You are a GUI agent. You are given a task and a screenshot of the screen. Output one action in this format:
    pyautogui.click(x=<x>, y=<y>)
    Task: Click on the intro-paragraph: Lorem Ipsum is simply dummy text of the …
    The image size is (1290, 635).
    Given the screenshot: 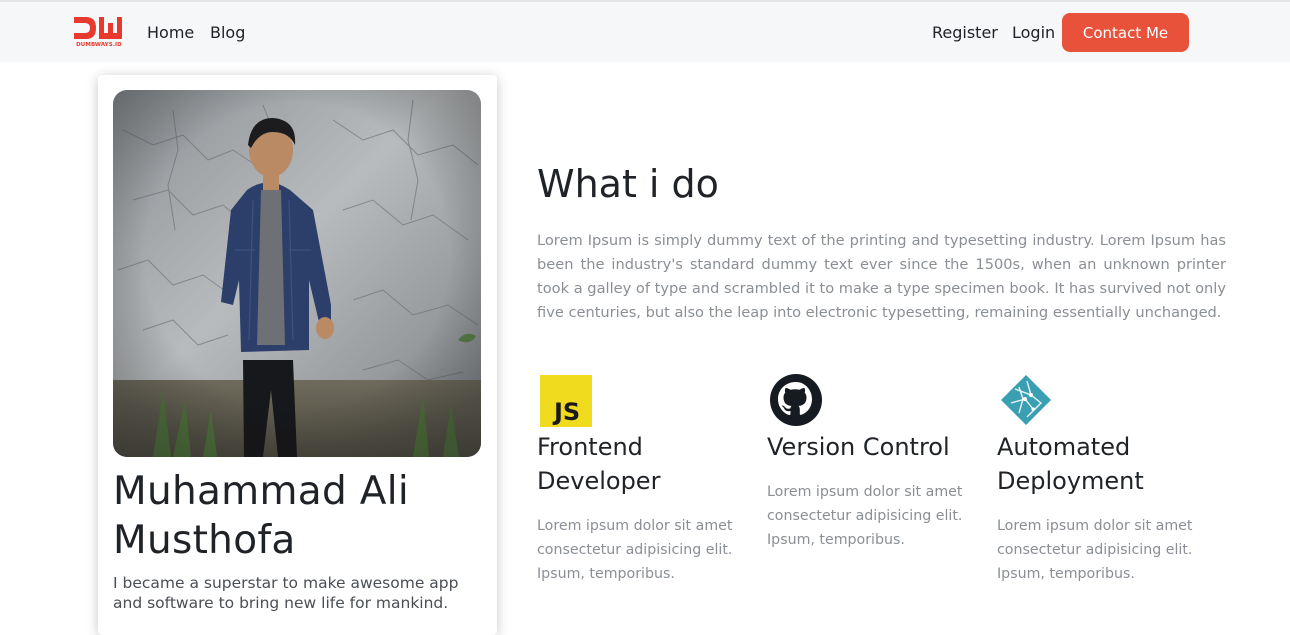 What is the action you would take?
    pyautogui.click(x=881, y=276)
    